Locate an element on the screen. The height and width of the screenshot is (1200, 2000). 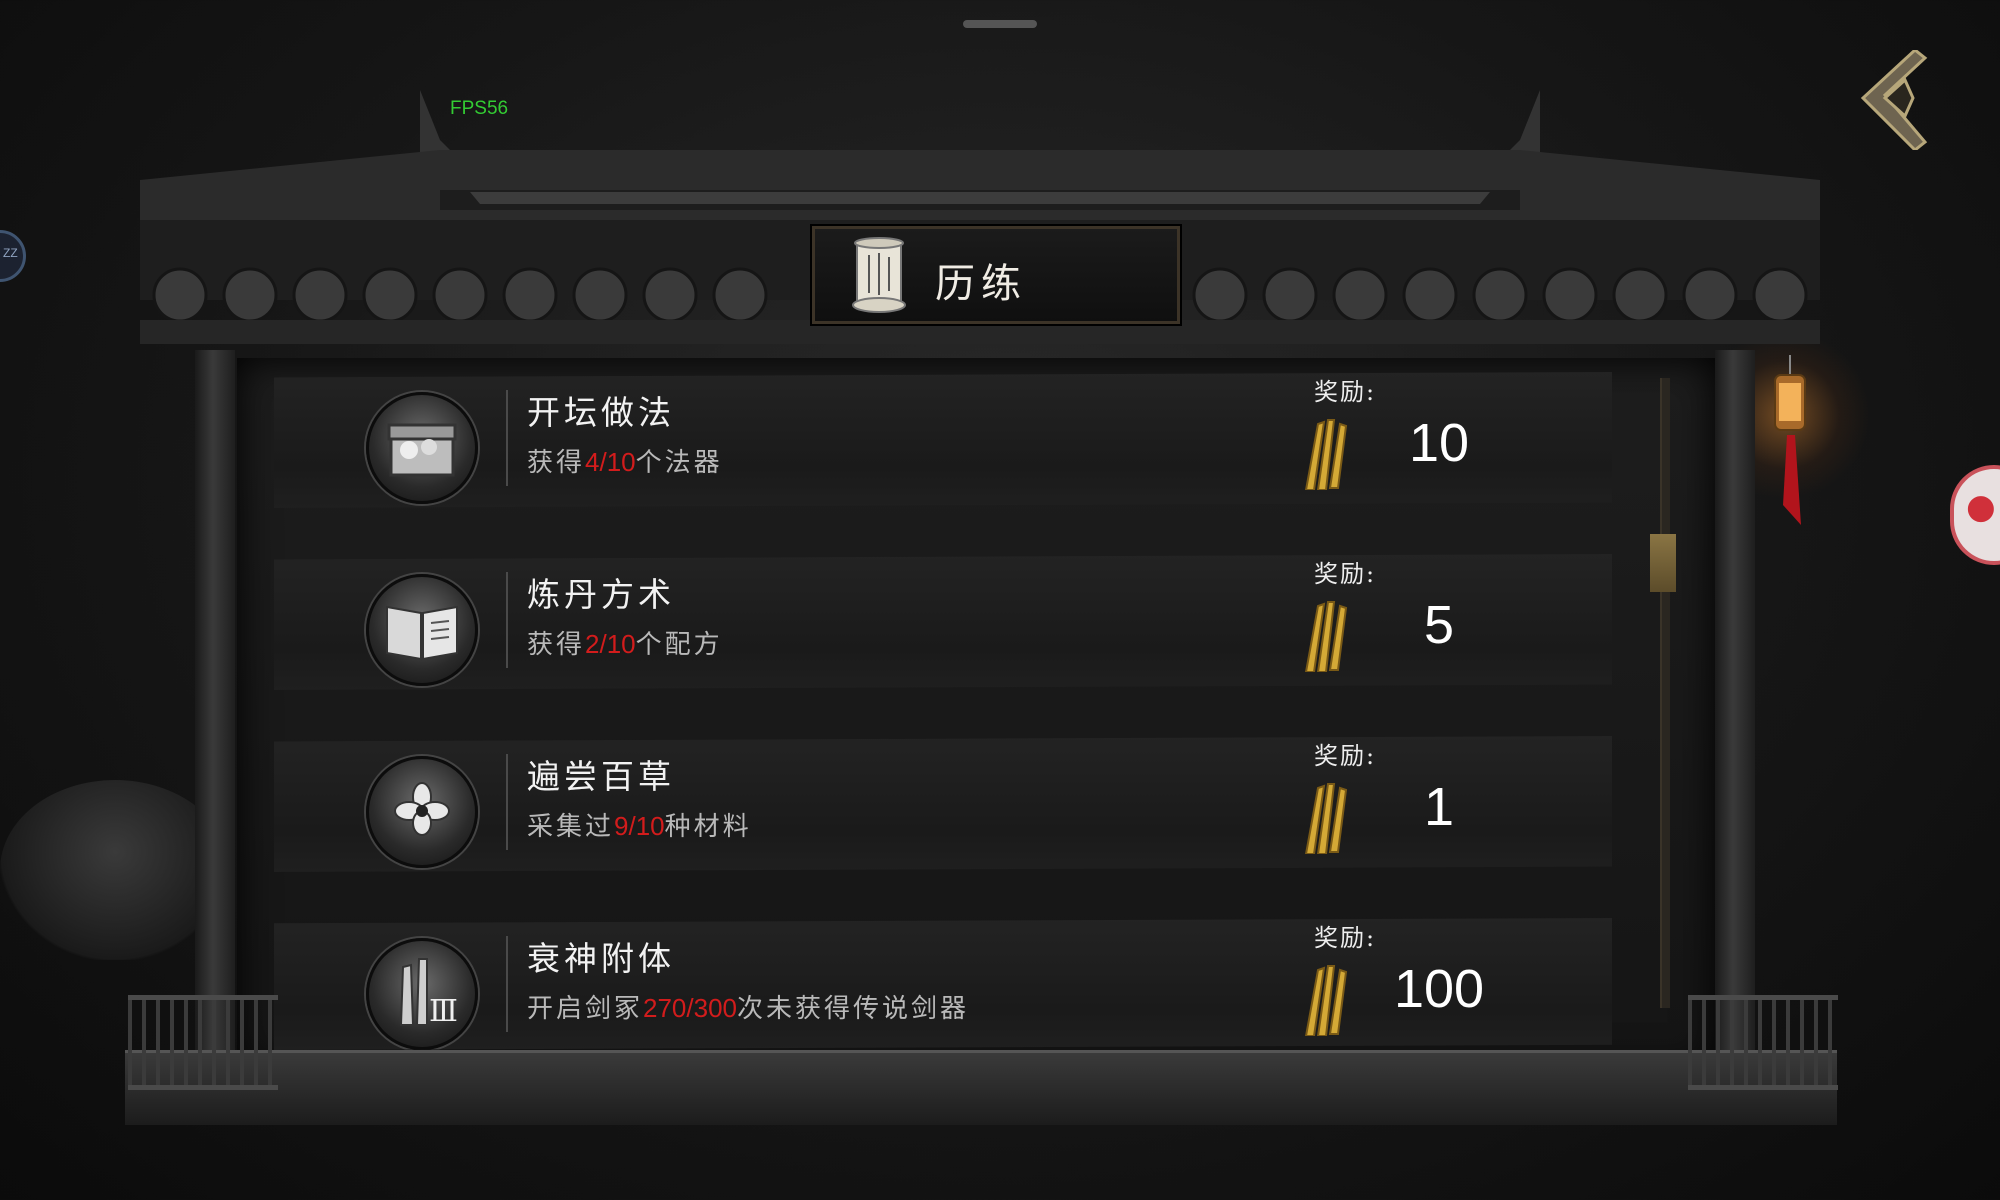
desc-suffix: 种材料 is located at coordinates (708, 827).